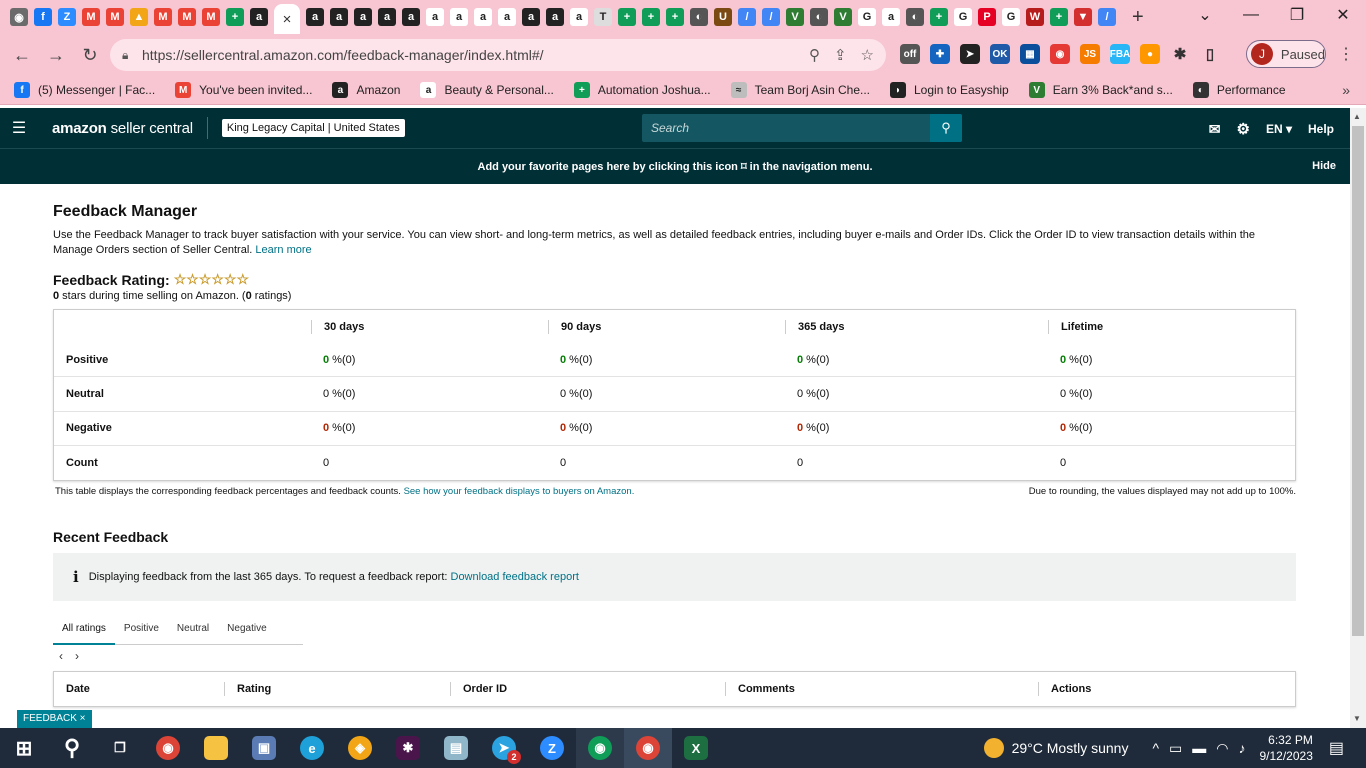 Image resolution: width=1366 pixels, height=768 pixels. What do you see at coordinates (1357, 718) in the screenshot?
I see `scroll-down-icon: ▼` at bounding box center [1357, 718].